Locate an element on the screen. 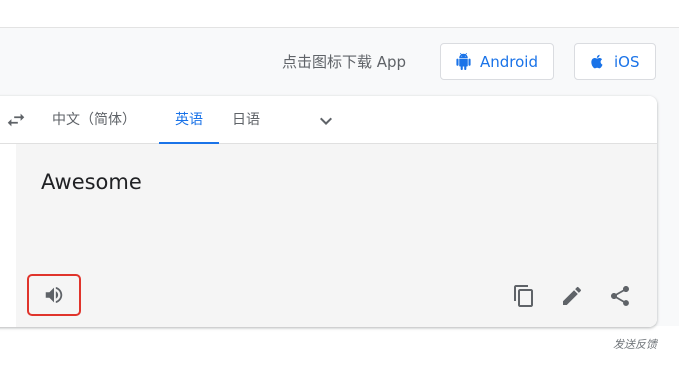  send-feedback-link: 发送反馈 is located at coordinates (635, 344).